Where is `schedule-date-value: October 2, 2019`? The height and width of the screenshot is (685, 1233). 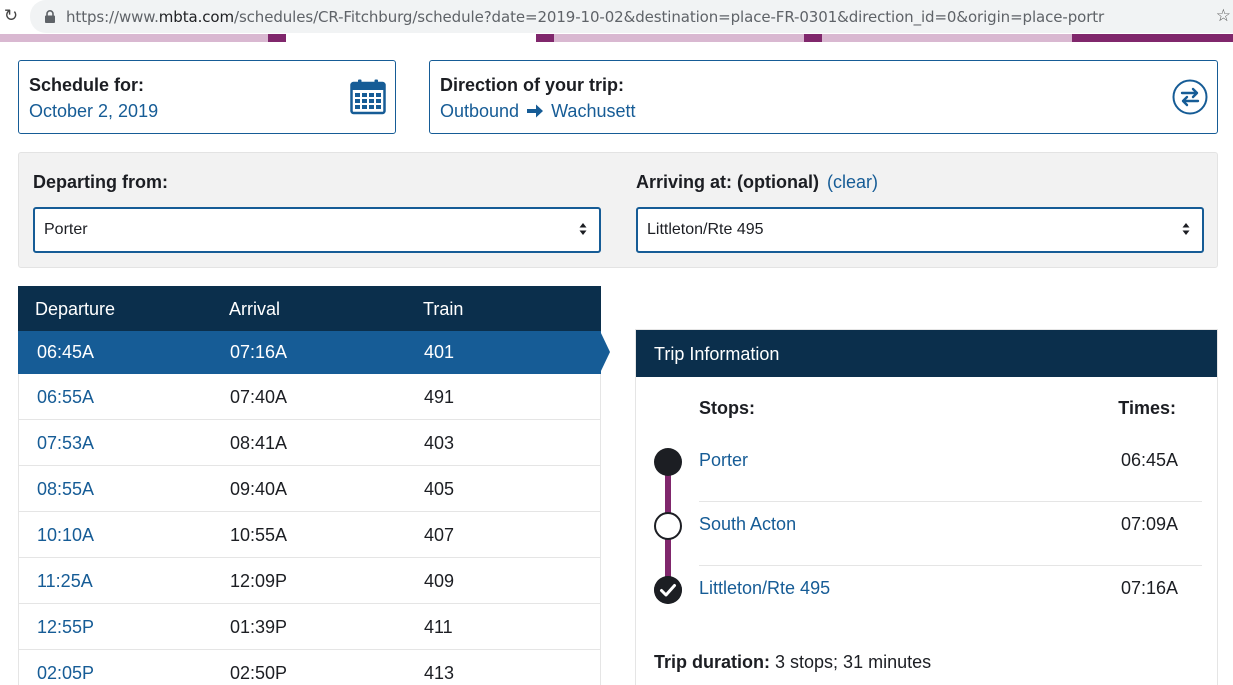 schedule-date-value: October 2, 2019 is located at coordinates (94, 111).